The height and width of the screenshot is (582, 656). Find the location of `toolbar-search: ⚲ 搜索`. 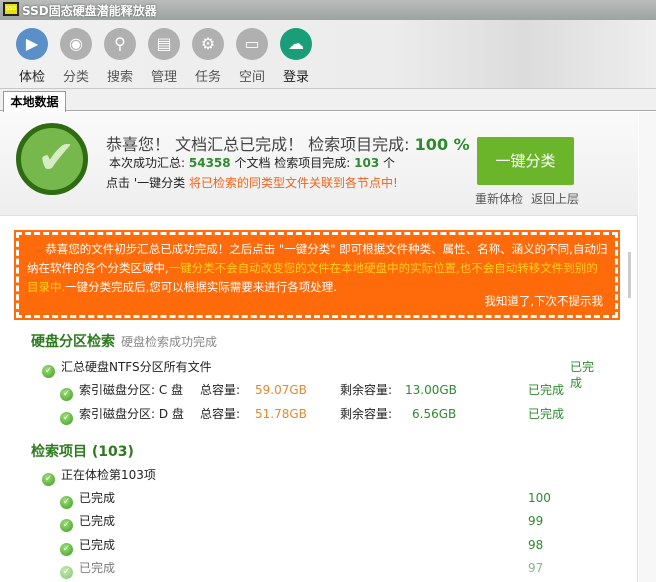

toolbar-search: ⚲ 搜索 is located at coordinates (120, 54).